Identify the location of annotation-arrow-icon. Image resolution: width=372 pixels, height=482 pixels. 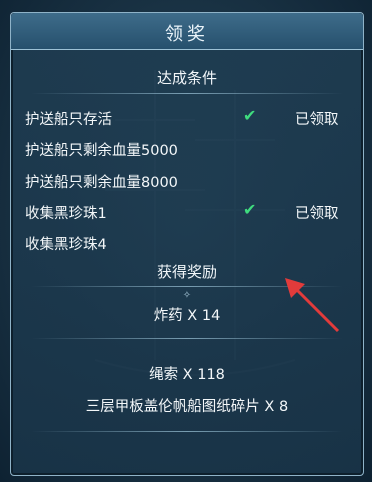
(312, 305).